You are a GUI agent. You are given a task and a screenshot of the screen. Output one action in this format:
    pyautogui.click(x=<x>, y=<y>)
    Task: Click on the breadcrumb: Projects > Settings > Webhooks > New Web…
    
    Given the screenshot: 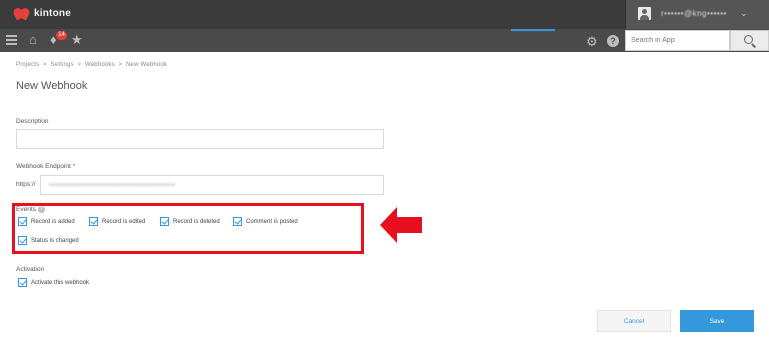 What is the action you would take?
    pyautogui.click(x=92, y=65)
    